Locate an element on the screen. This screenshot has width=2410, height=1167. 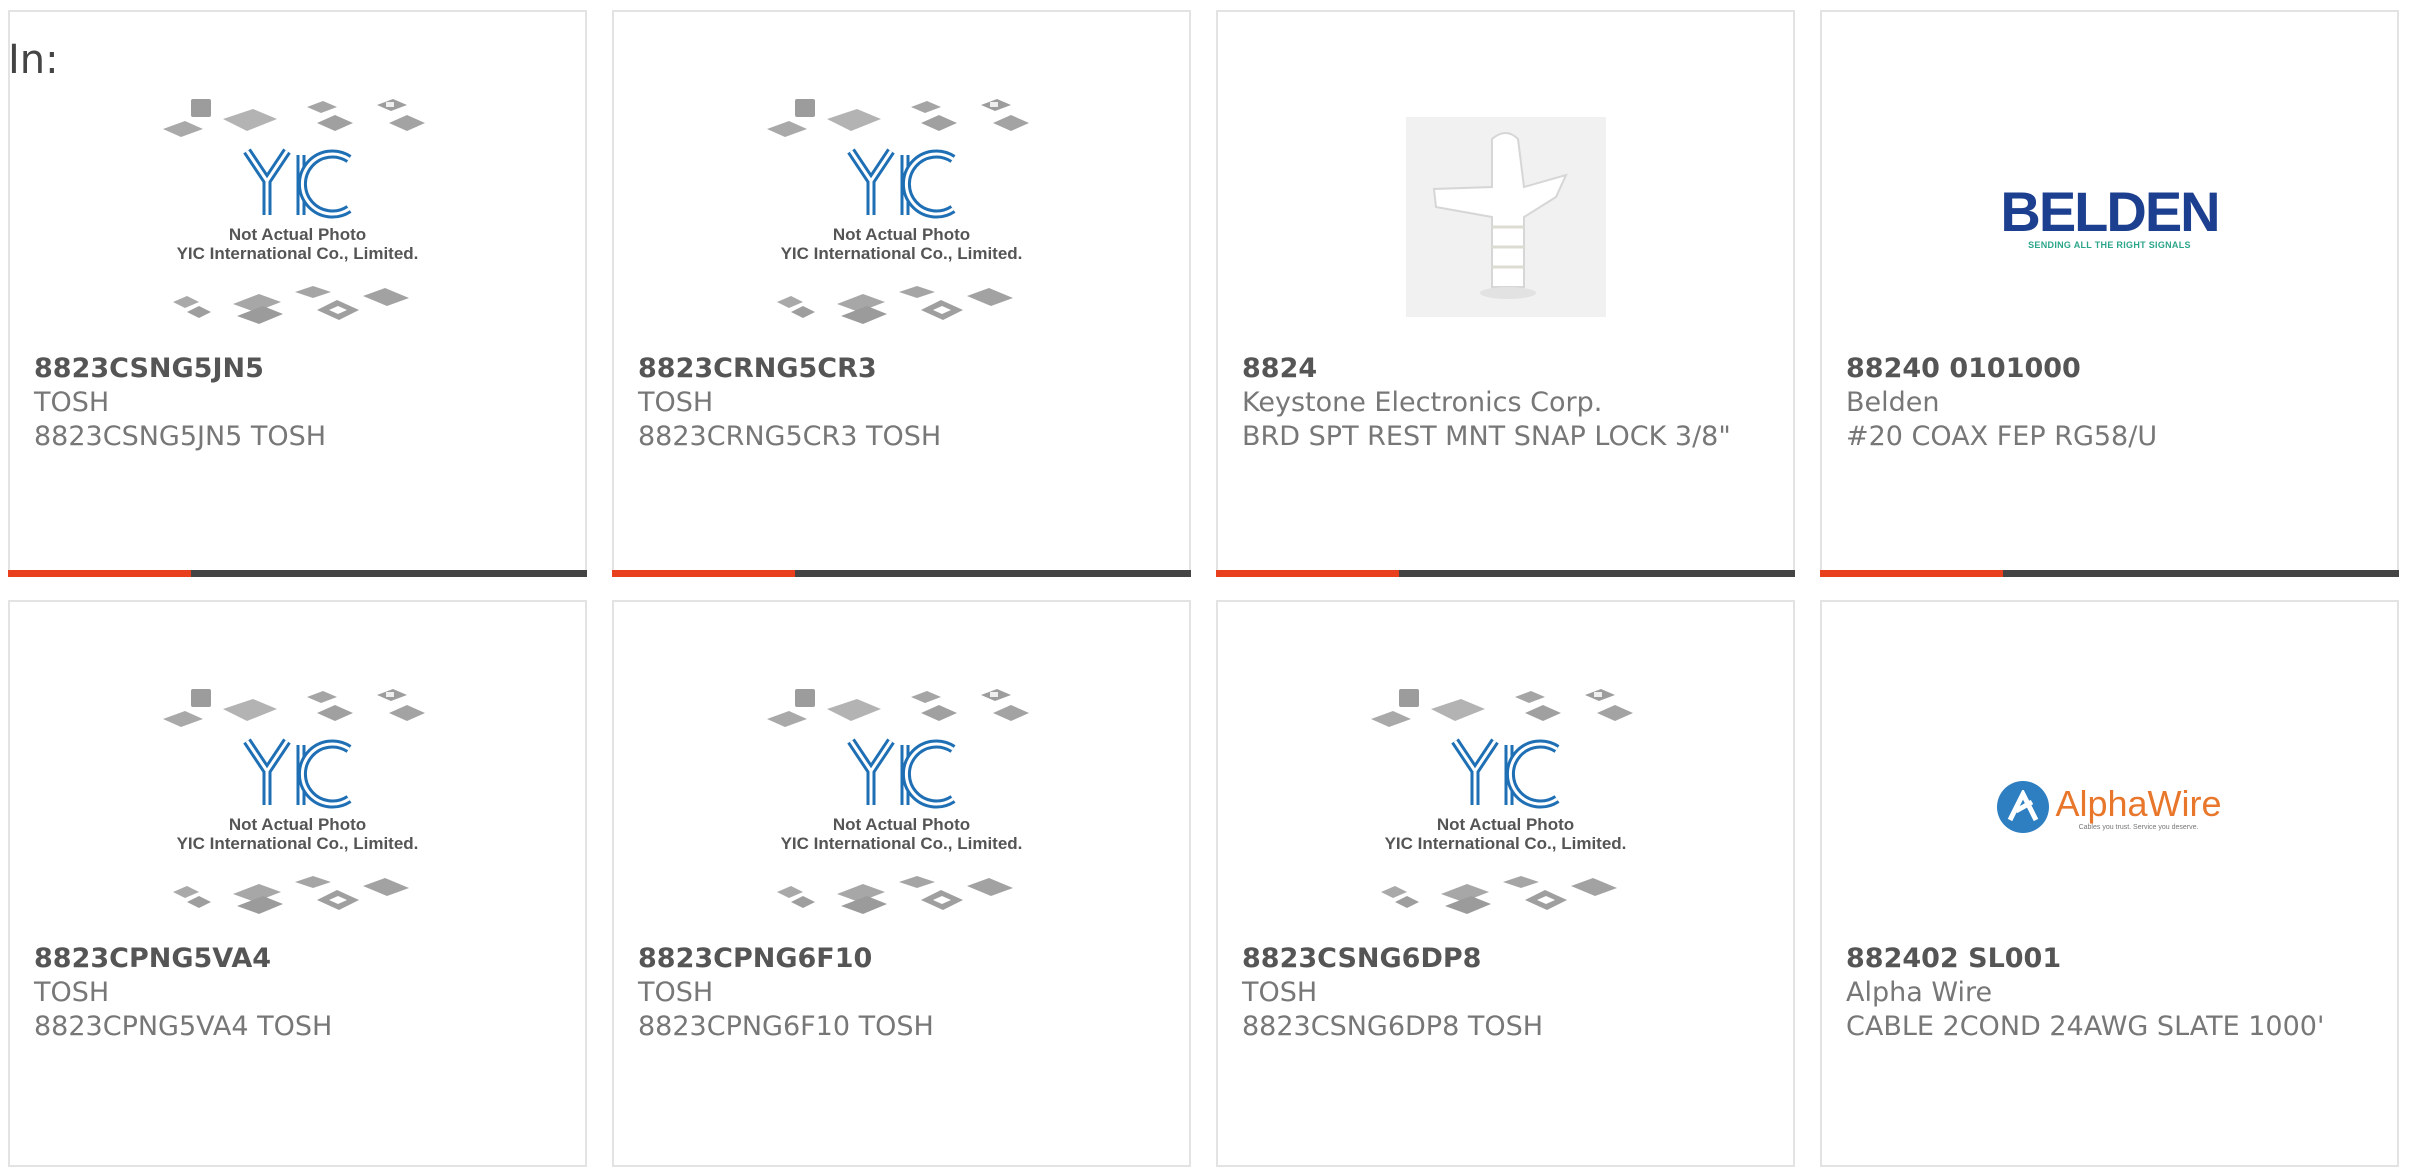
part-number: 8824 is located at coordinates (1505, 369).